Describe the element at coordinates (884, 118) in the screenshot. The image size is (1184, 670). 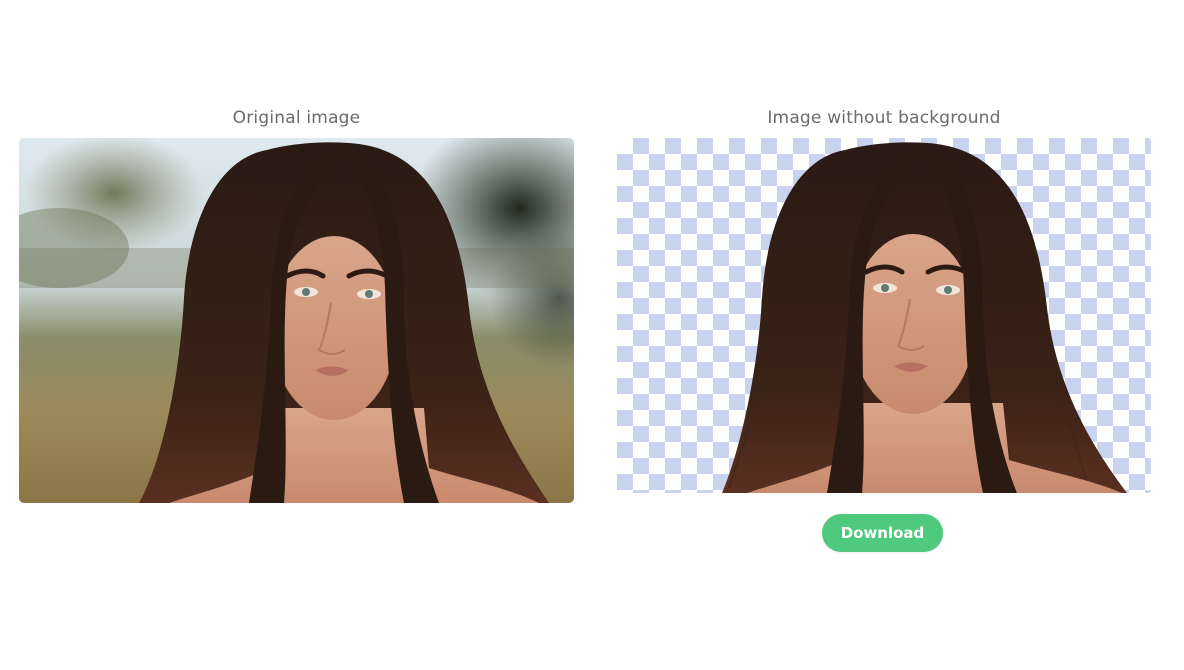
I see `result-image-title: Image without background` at that location.